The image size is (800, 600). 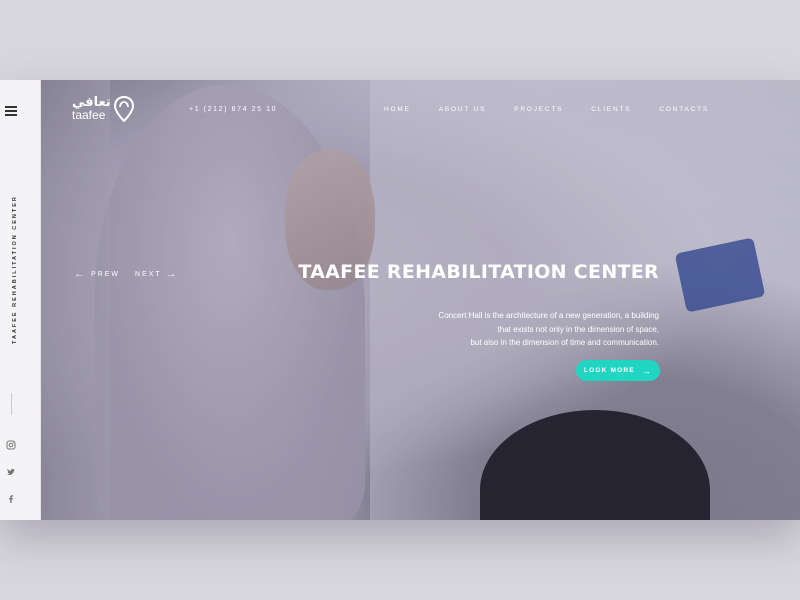 I want to click on main-nav: HOME ABOUT US PROJECTS CLIENTS CONTACTS, so click(x=560, y=109).